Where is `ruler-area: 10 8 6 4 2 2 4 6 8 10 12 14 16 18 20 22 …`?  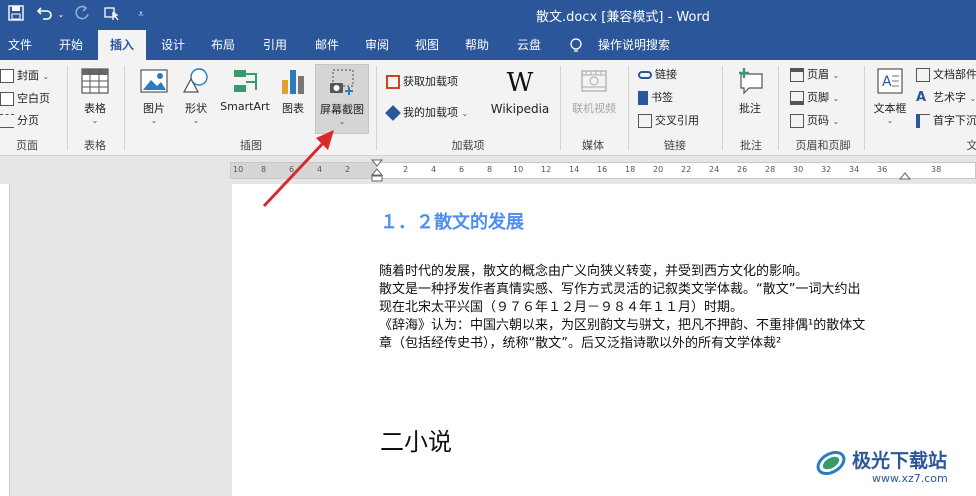
ruler-area: 10 8 6 4 2 2 4 6 8 10 12 14 16 18 20 22 … is located at coordinates (488, 170).